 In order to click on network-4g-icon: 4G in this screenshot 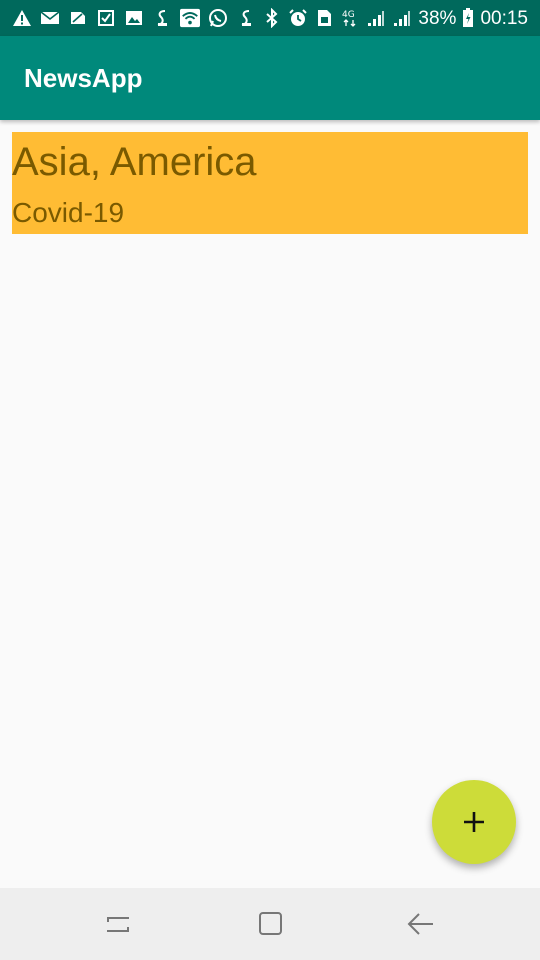, I will do `click(350, 18)`.